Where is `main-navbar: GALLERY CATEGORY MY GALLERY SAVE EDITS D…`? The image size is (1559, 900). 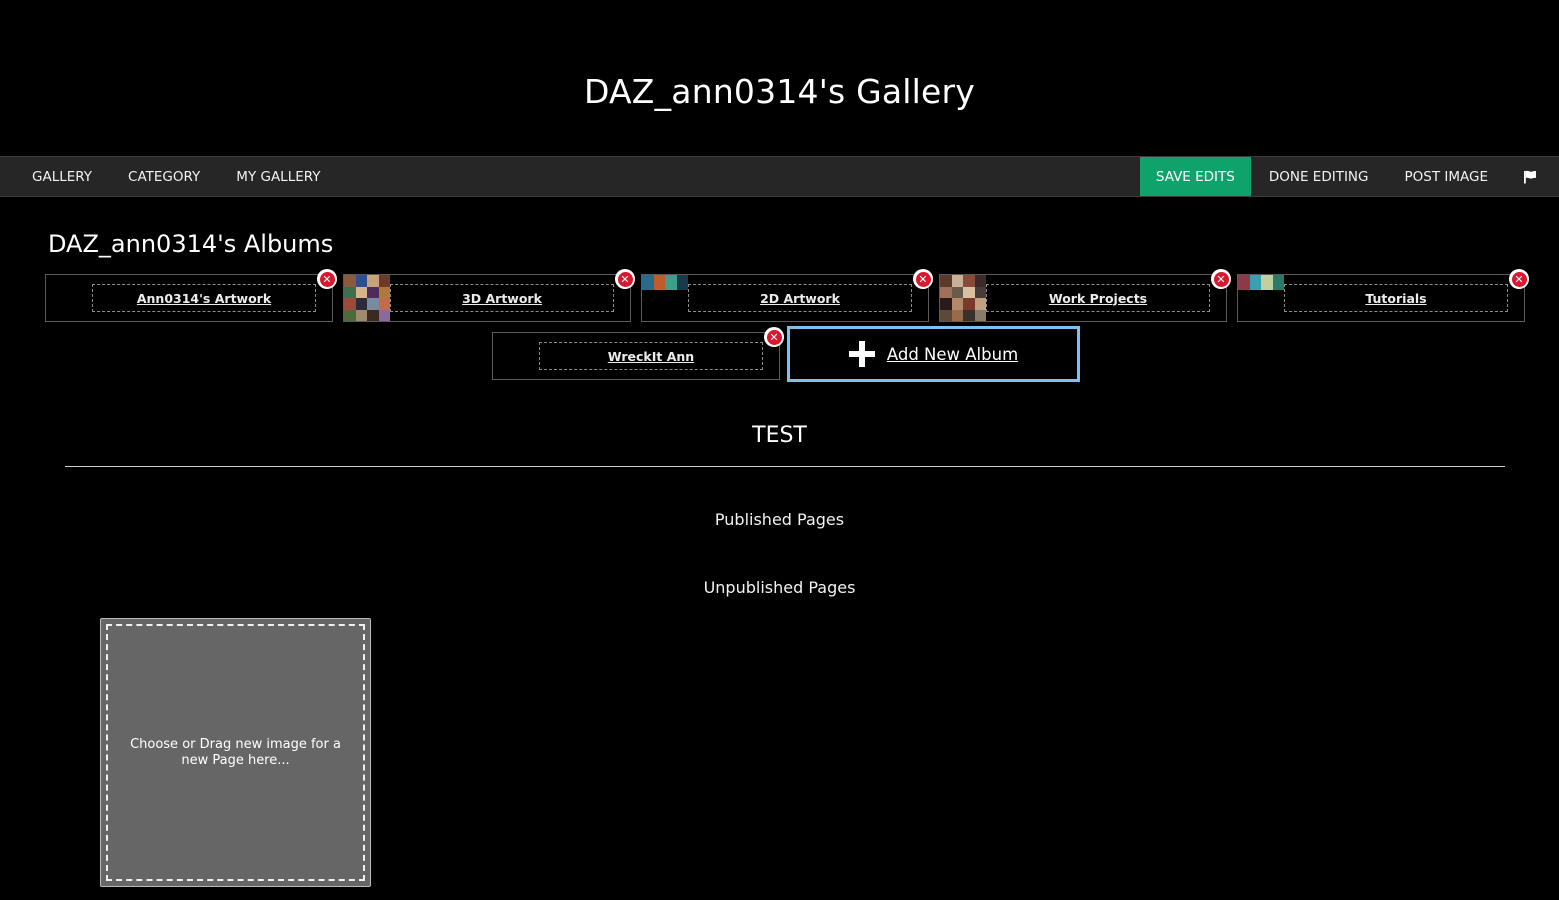
main-navbar: GALLERY CATEGORY MY GALLERY SAVE EDITS D… is located at coordinates (779, 176).